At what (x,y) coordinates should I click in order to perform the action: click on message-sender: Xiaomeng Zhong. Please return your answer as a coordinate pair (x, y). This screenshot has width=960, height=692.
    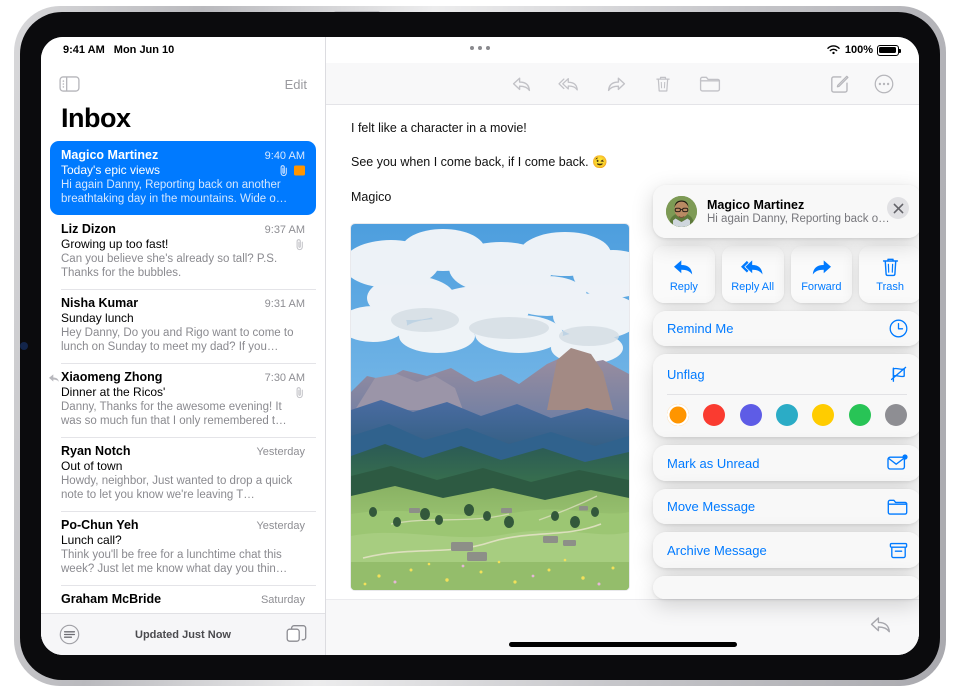
    Looking at the image, I should click on (112, 377).